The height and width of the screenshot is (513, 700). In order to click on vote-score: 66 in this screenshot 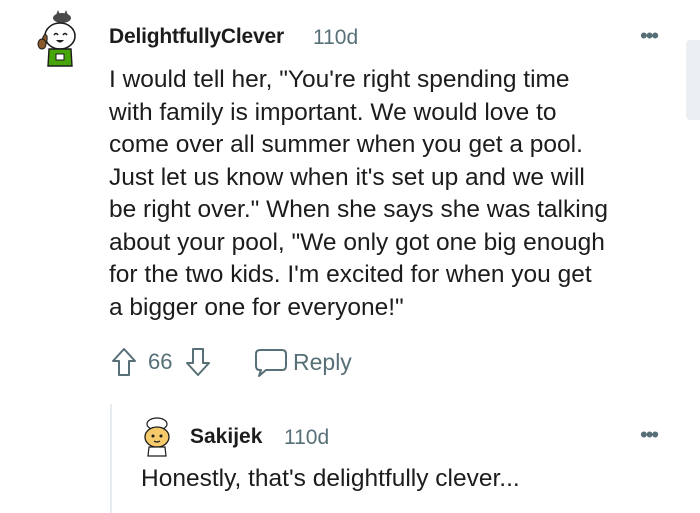, I will do `click(160, 361)`.